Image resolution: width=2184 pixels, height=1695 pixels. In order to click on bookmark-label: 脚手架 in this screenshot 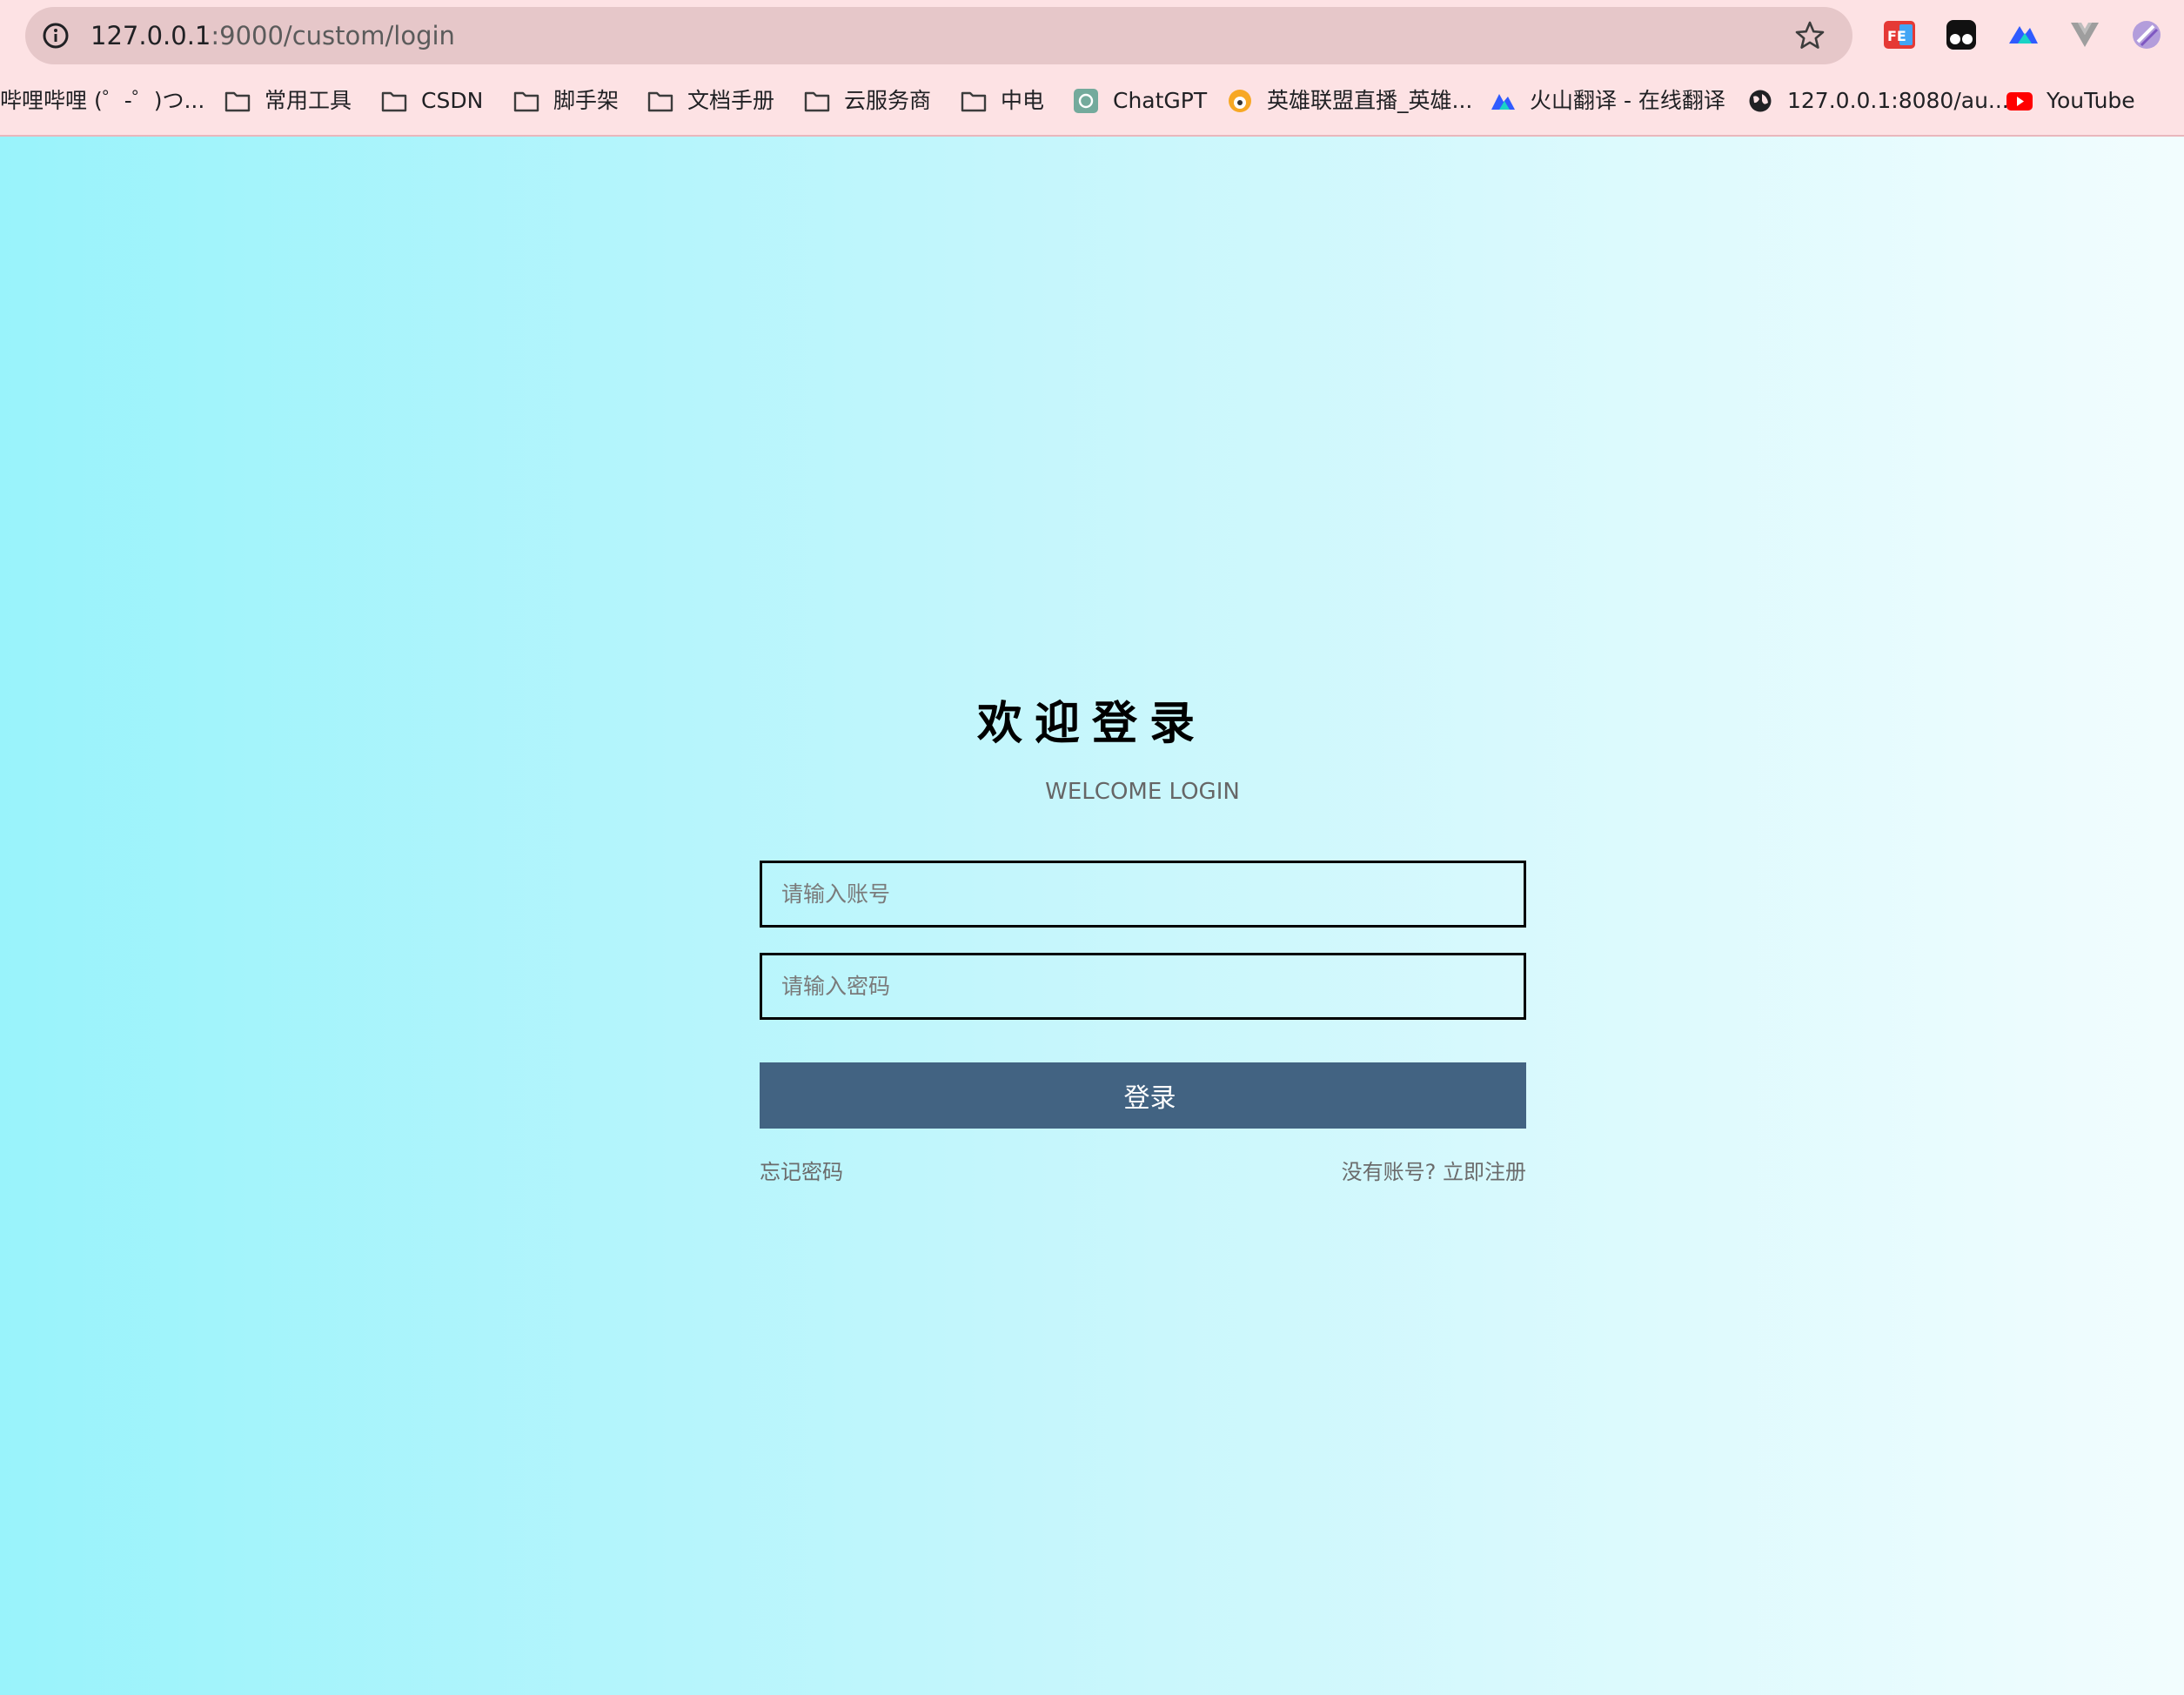, I will do `click(586, 100)`.